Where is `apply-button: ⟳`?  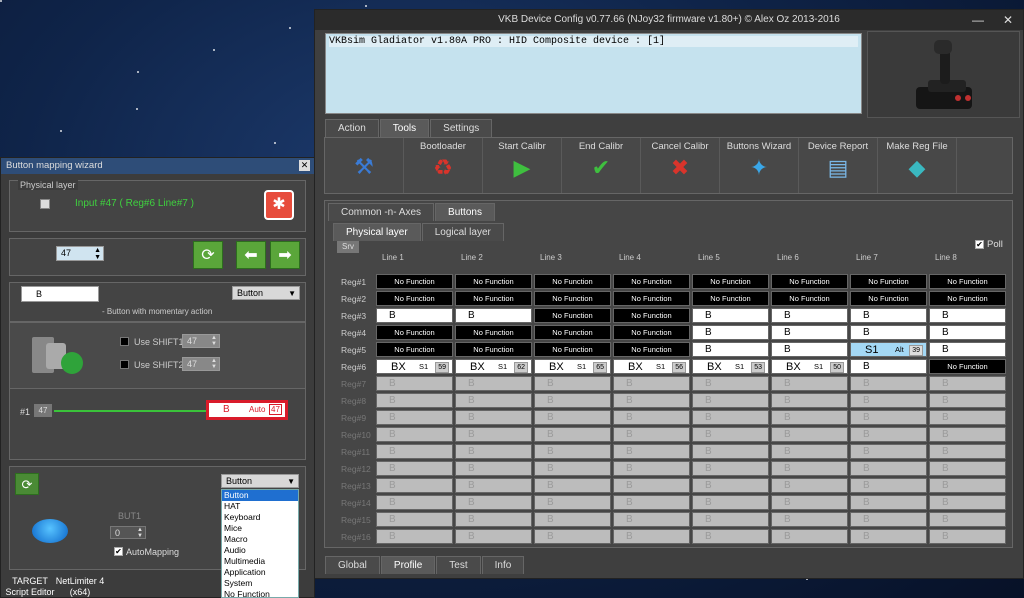
apply-button: ⟳ is located at coordinates (27, 484).